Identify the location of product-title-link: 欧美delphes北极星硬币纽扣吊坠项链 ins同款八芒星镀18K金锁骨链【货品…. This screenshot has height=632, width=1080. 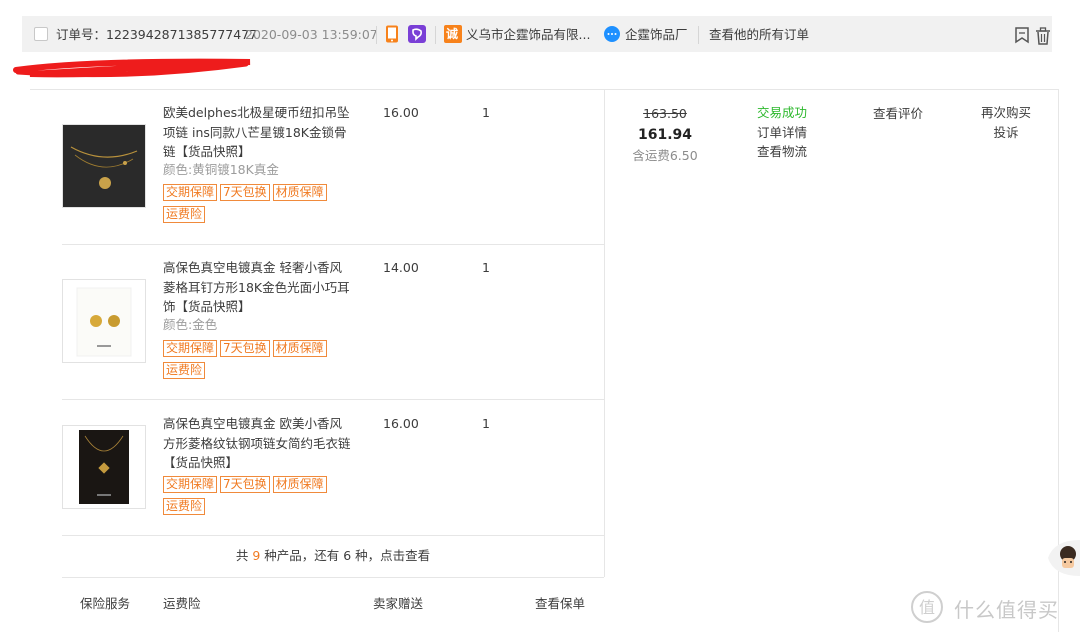
(257, 132).